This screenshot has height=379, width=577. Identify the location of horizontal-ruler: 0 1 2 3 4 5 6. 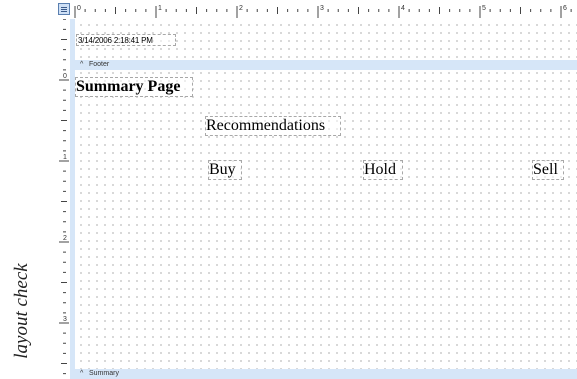
(324, 10).